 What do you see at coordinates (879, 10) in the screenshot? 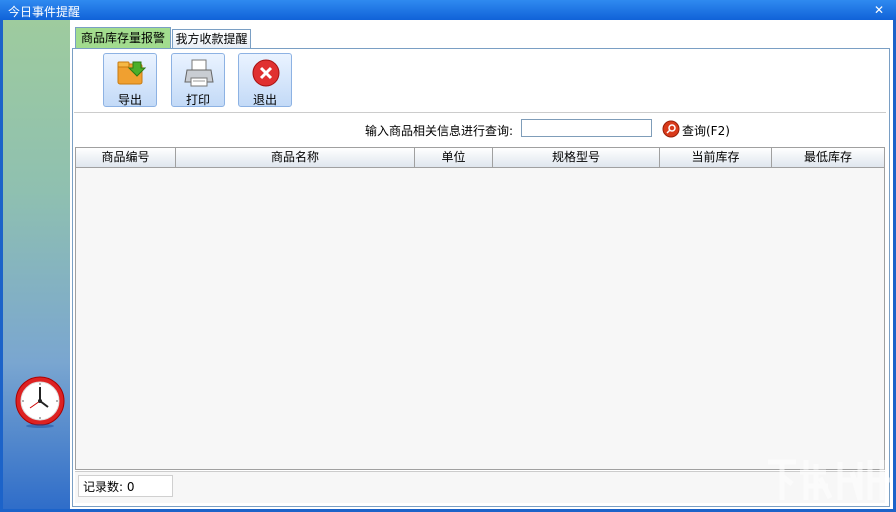
I see `close-icon: ✕` at bounding box center [879, 10].